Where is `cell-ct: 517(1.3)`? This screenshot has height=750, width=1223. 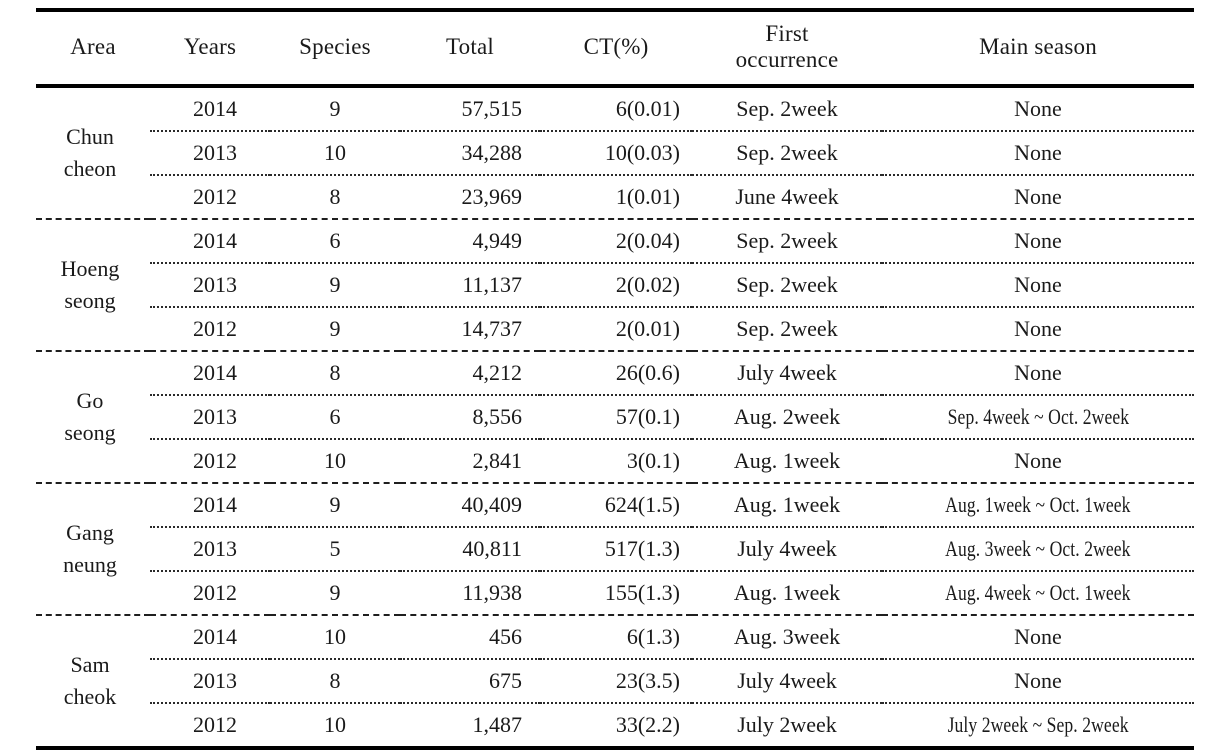
cell-ct: 517(1.3) is located at coordinates (616, 548).